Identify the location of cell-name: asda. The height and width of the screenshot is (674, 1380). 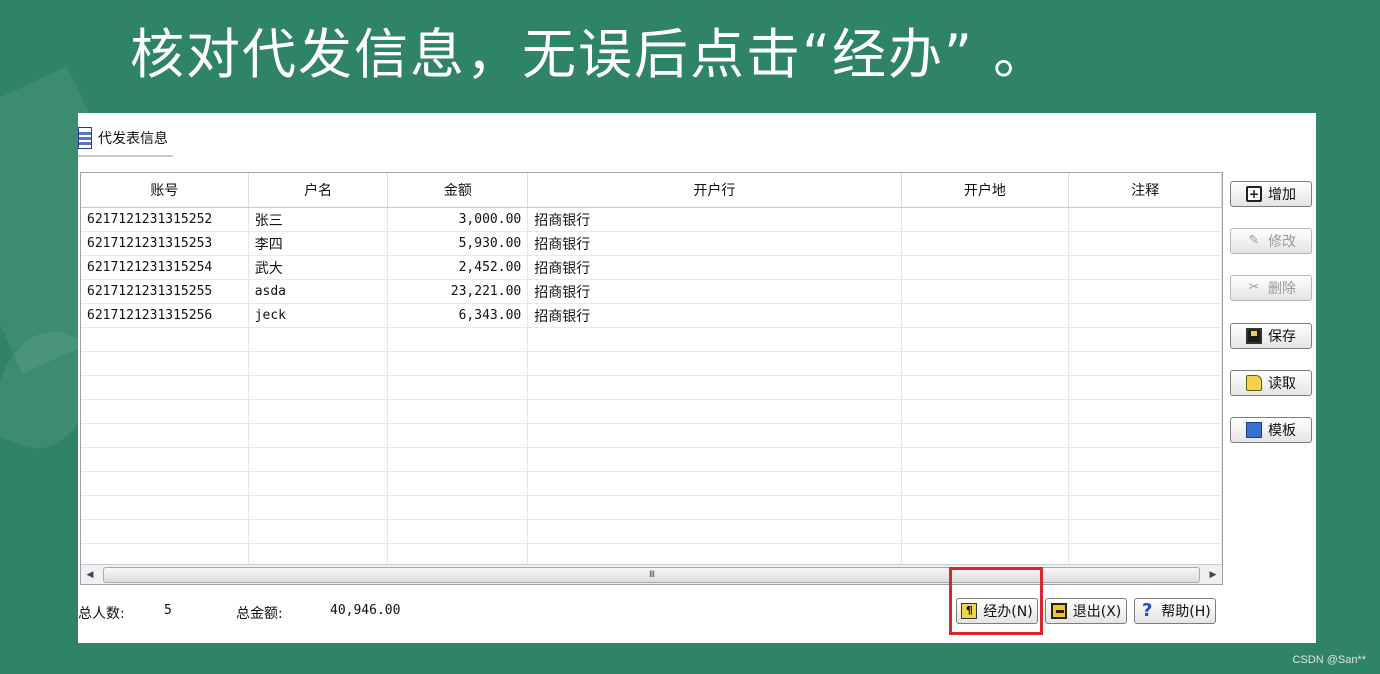
(319, 291).